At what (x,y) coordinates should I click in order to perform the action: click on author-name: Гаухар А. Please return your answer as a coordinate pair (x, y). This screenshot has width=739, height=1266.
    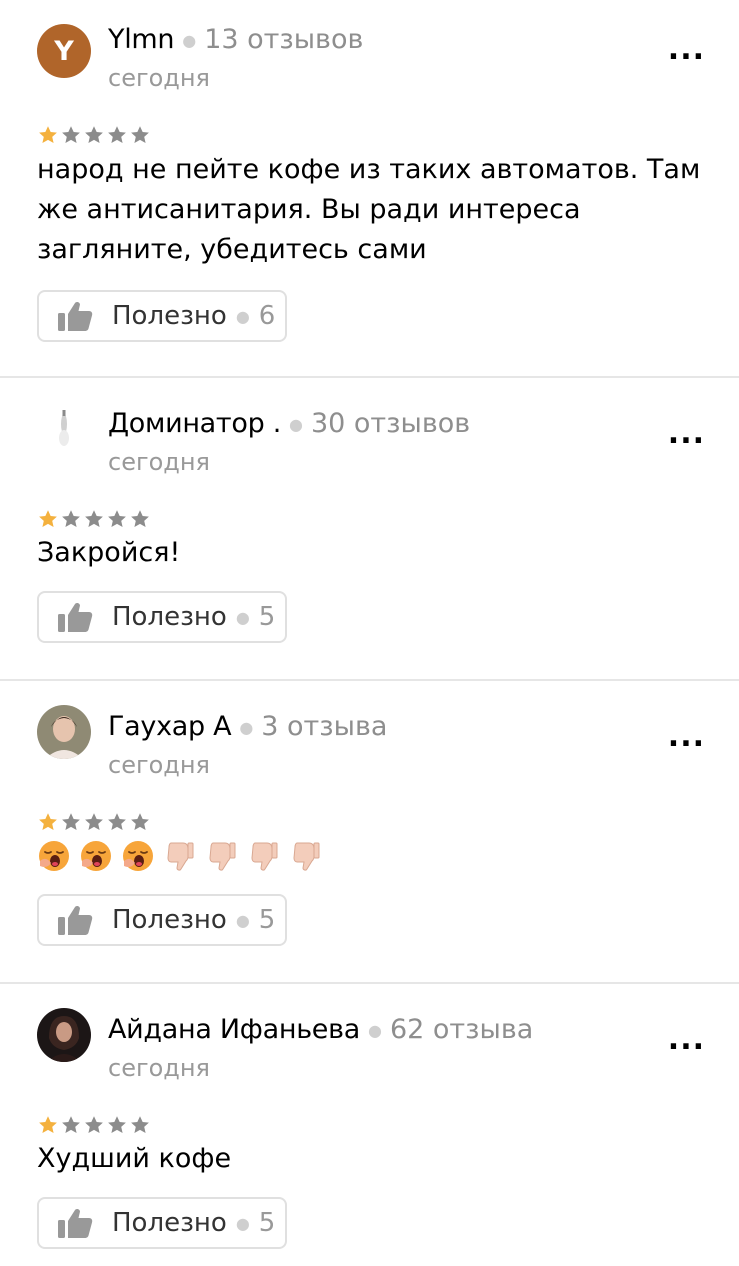
    Looking at the image, I should click on (170, 726).